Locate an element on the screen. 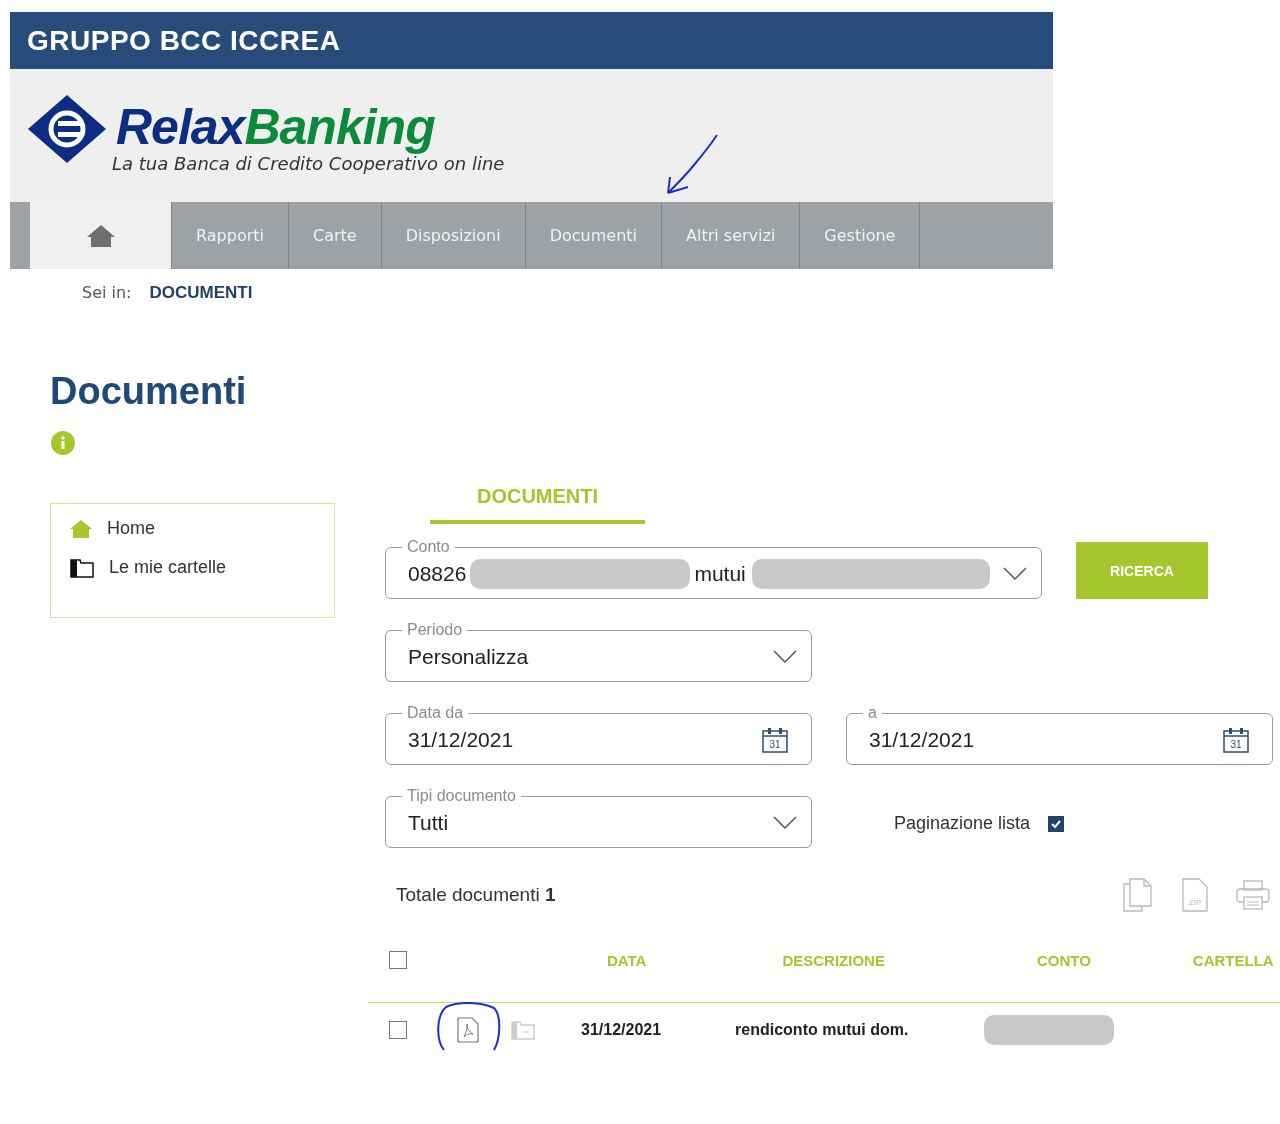 This screenshot has height=1124, width=1280. print-icon is located at coordinates (1253, 895).